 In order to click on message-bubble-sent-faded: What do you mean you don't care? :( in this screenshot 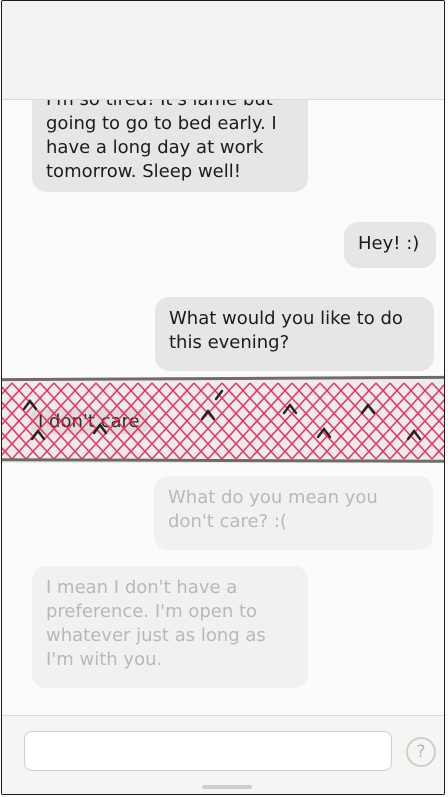, I will do `click(293, 513)`.